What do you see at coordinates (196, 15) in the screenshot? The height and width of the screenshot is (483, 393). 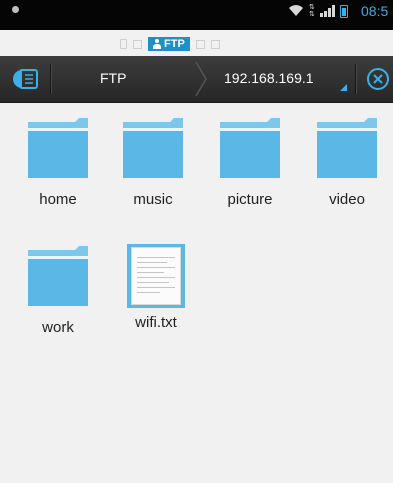 I see `status-bar: ⇅ ⇅ 08:5` at bounding box center [196, 15].